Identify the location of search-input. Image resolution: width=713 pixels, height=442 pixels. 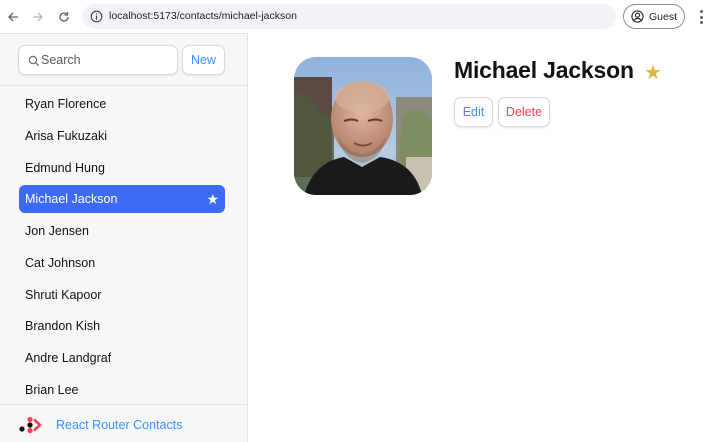
(107, 60).